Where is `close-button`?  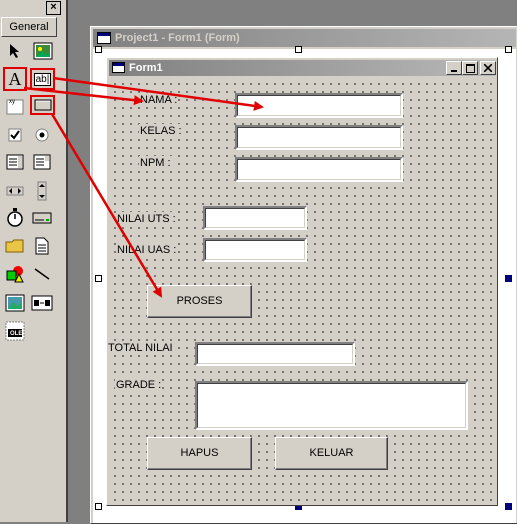
close-button is located at coordinates (488, 68).